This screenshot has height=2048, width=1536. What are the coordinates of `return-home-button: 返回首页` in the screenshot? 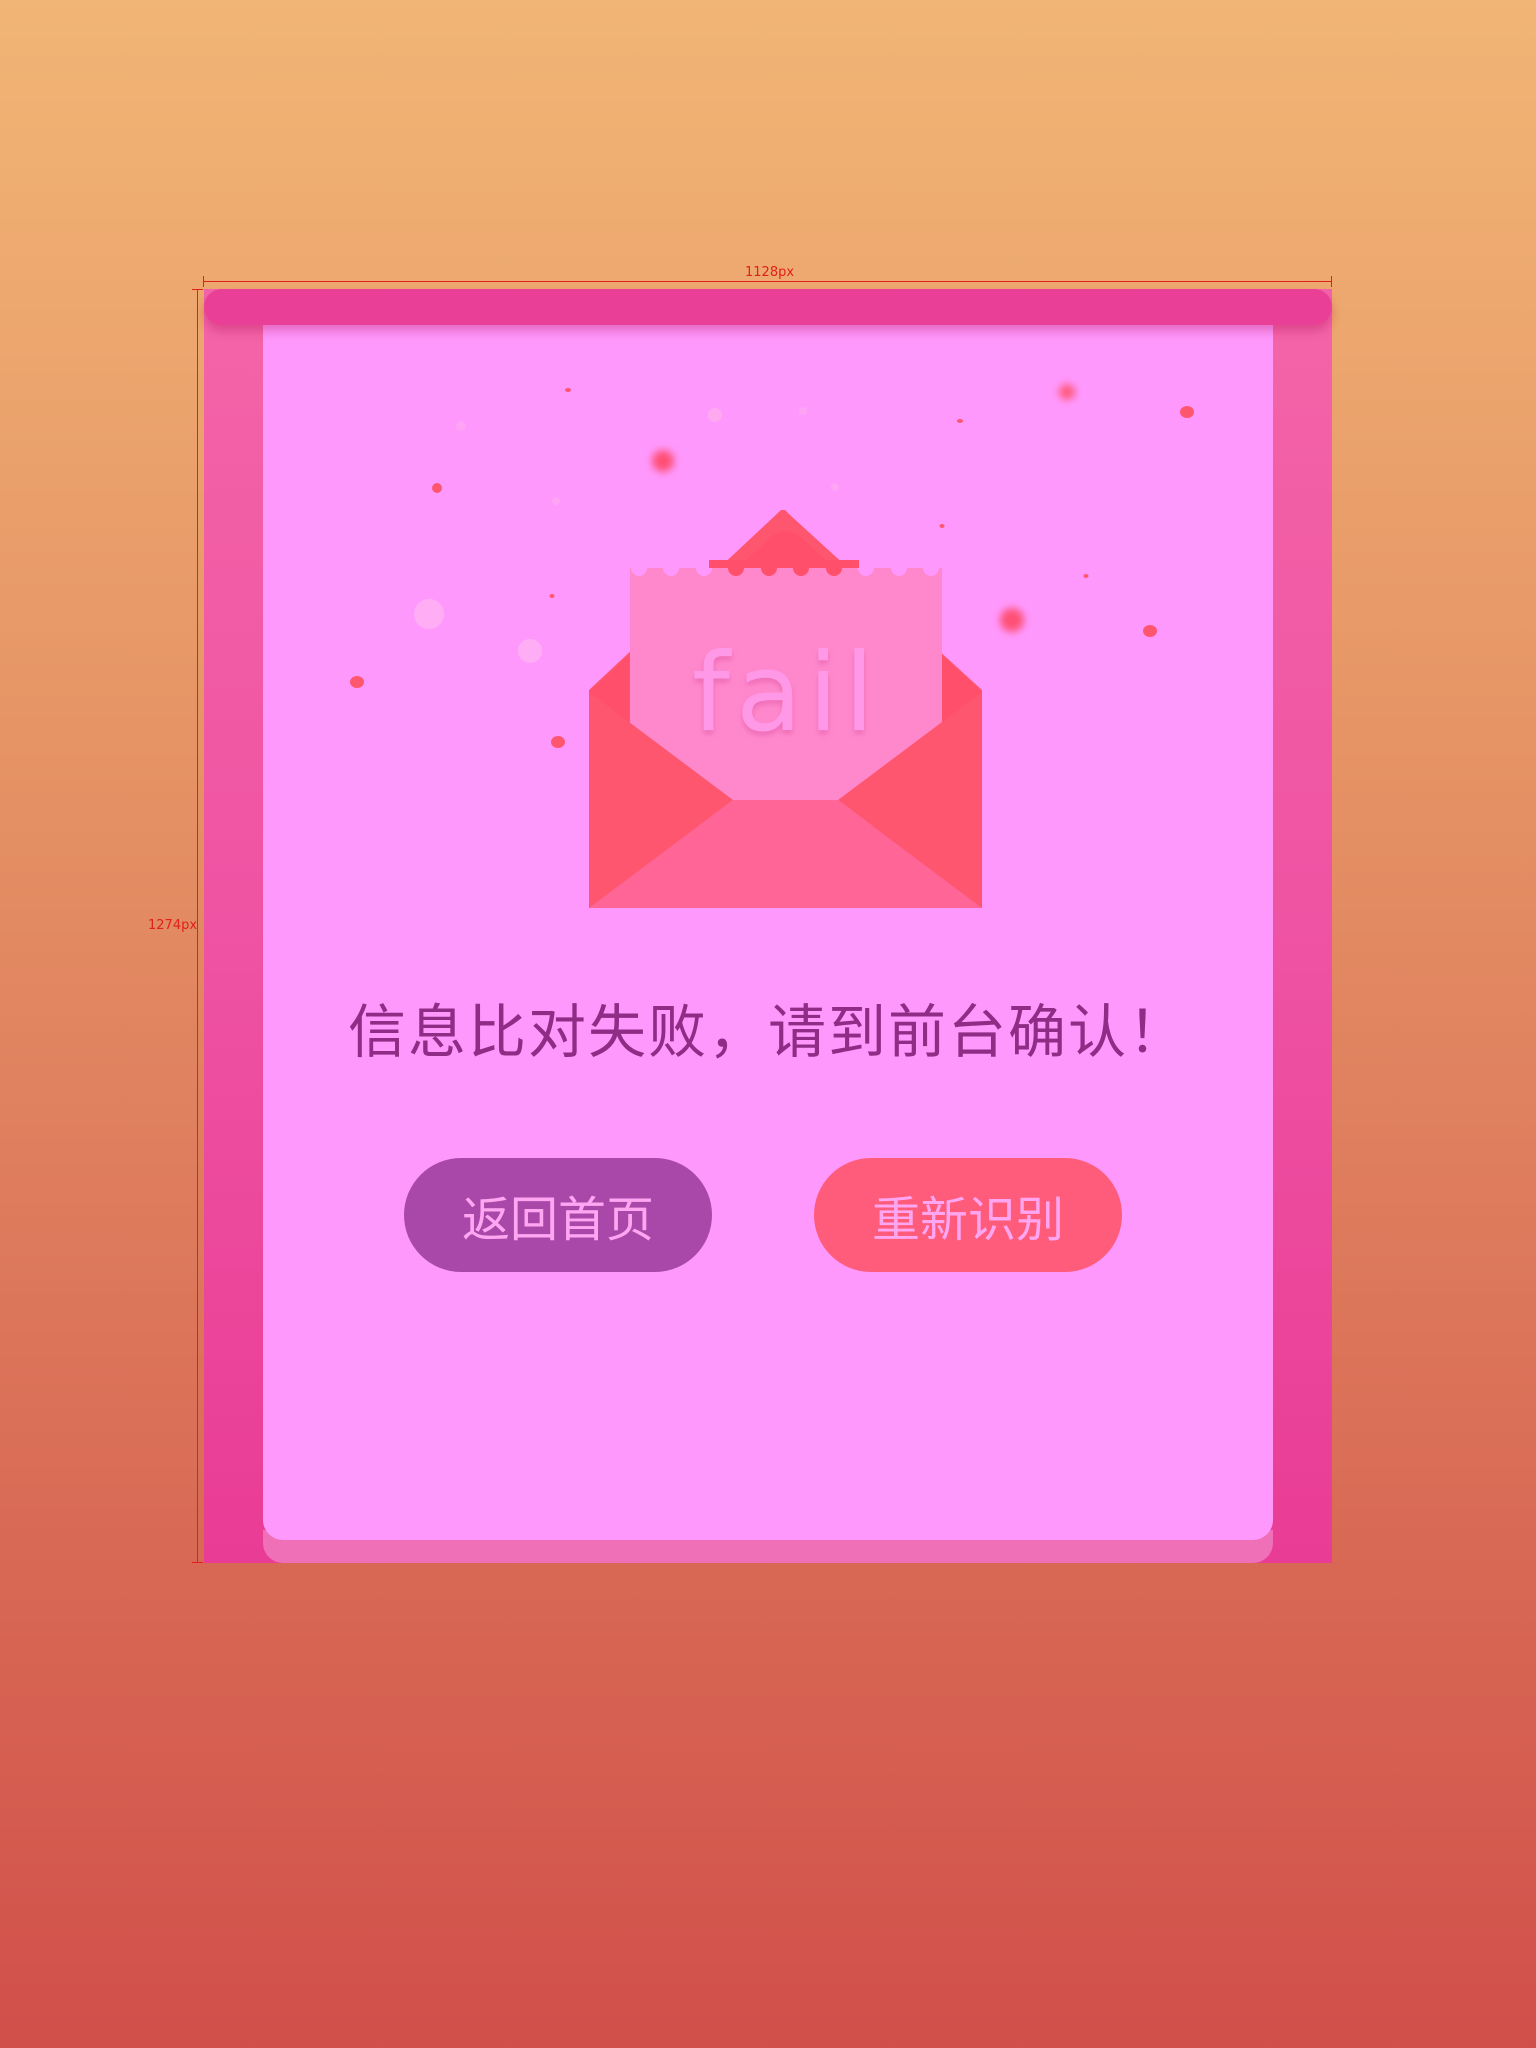 It's located at (558, 1215).